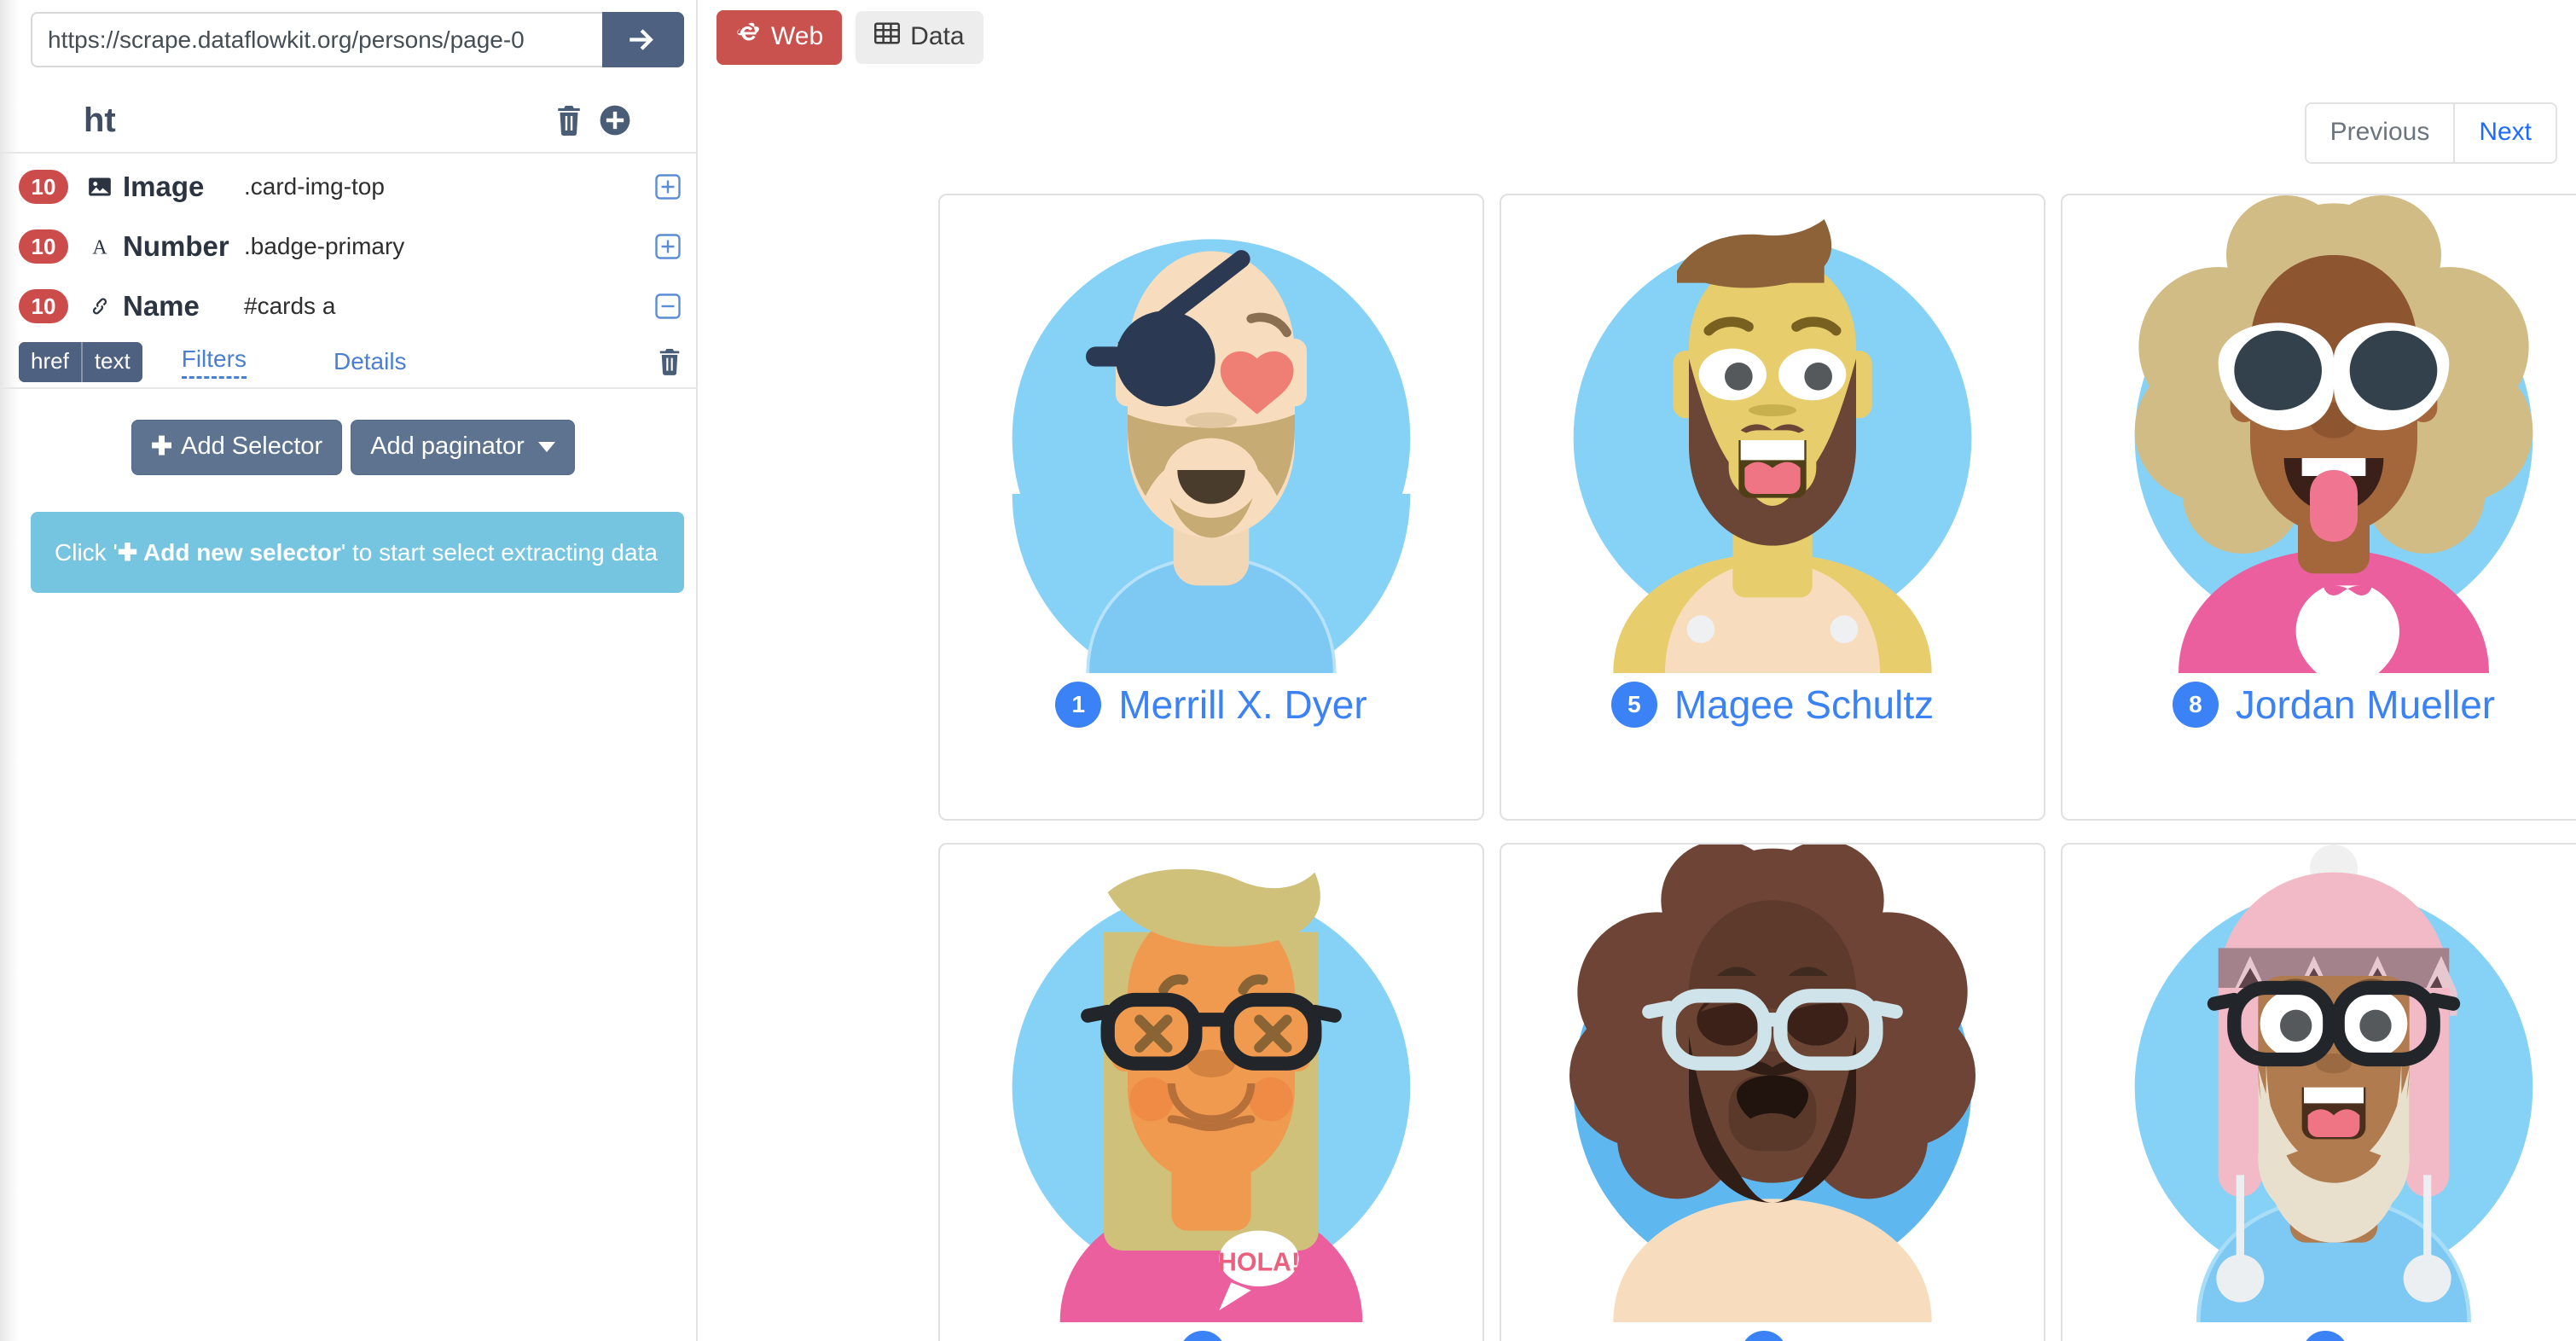 The width and height of the screenshot is (2576, 1341). I want to click on selector-type-label: Number, so click(176, 246).